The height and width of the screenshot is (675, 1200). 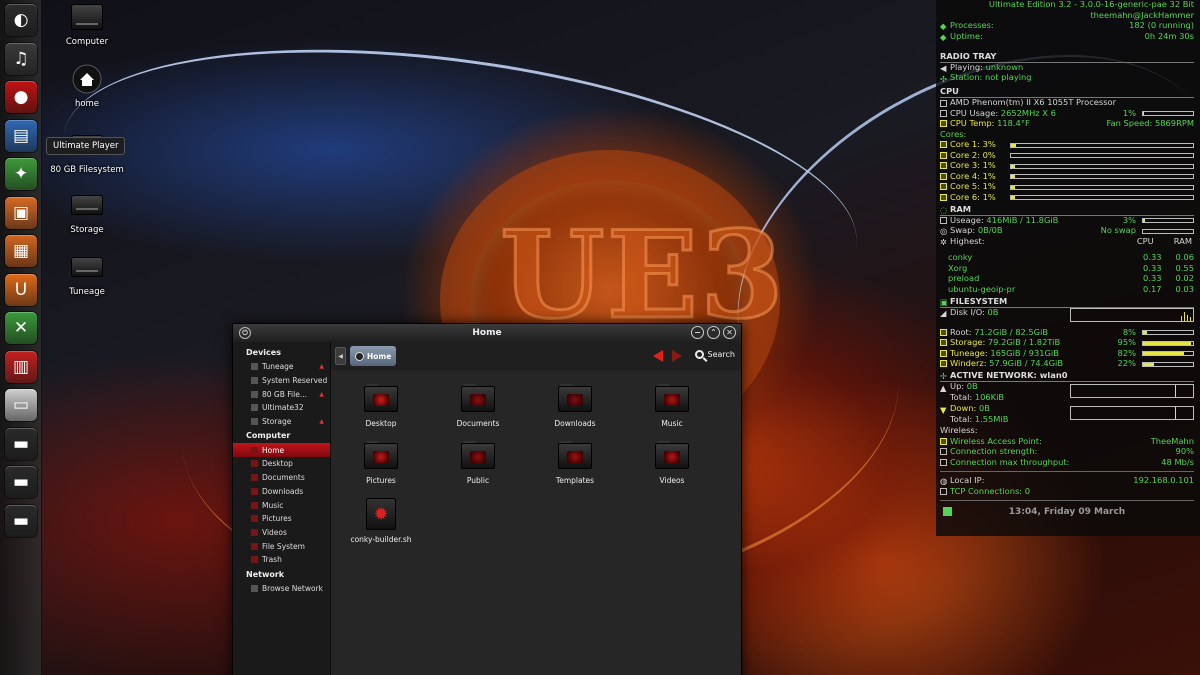 What do you see at coordinates (1132, 413) in the screenshot?
I see `download-graph` at bounding box center [1132, 413].